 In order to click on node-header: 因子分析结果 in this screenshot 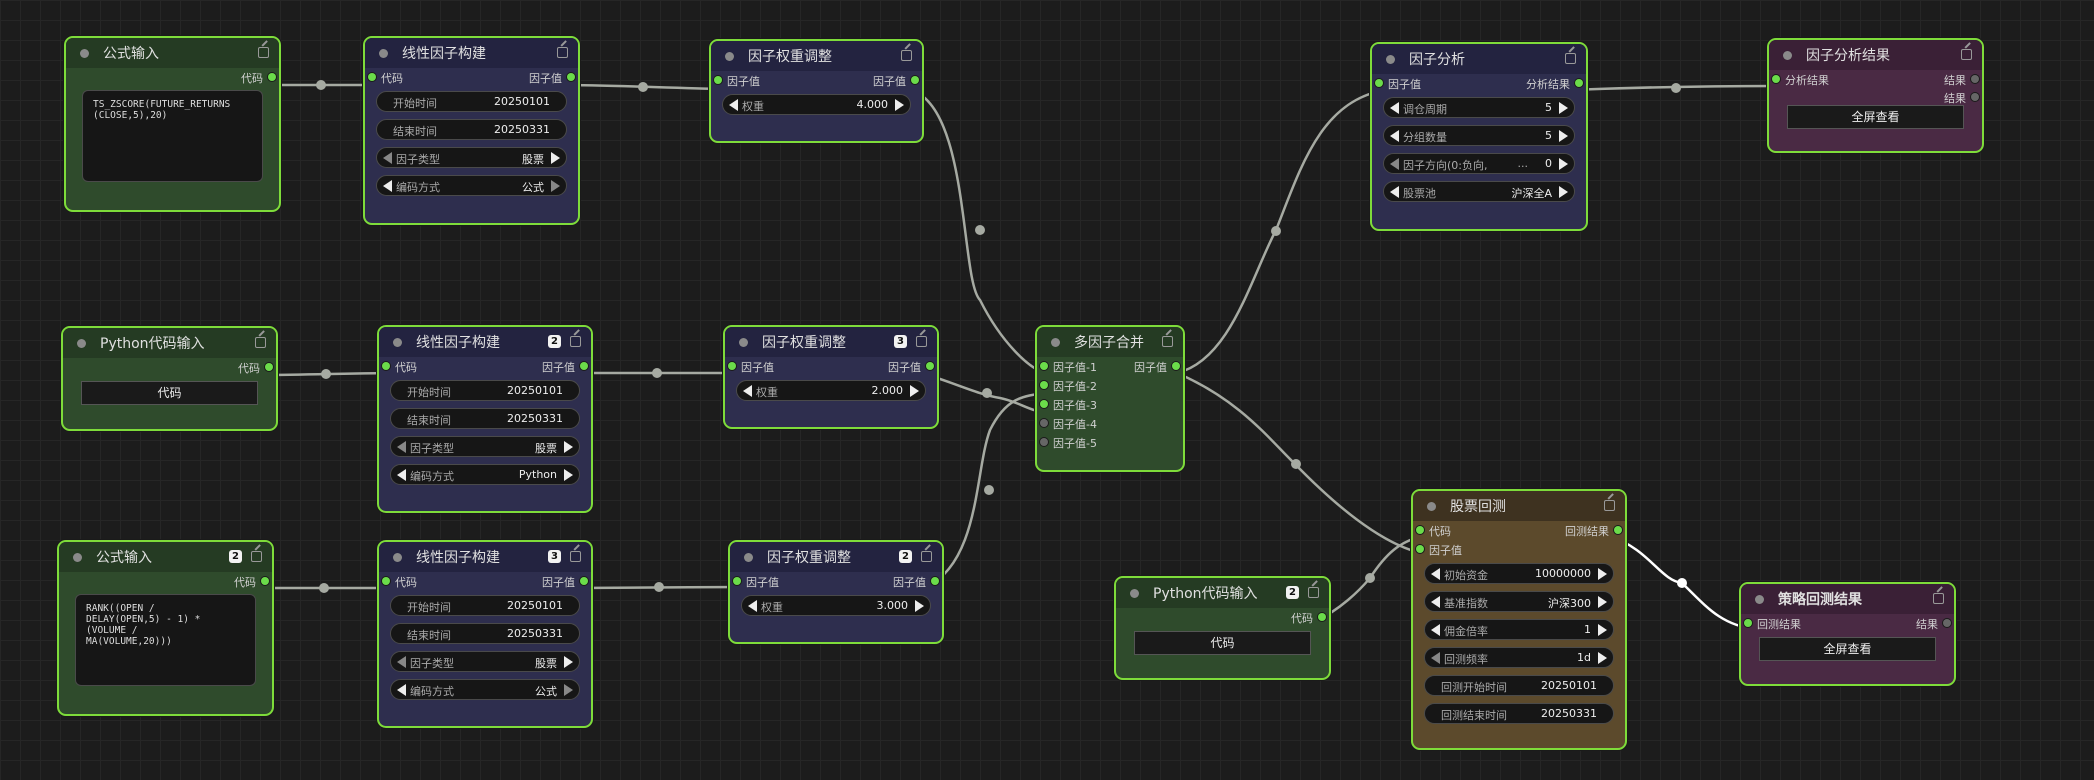, I will do `click(1875, 55)`.